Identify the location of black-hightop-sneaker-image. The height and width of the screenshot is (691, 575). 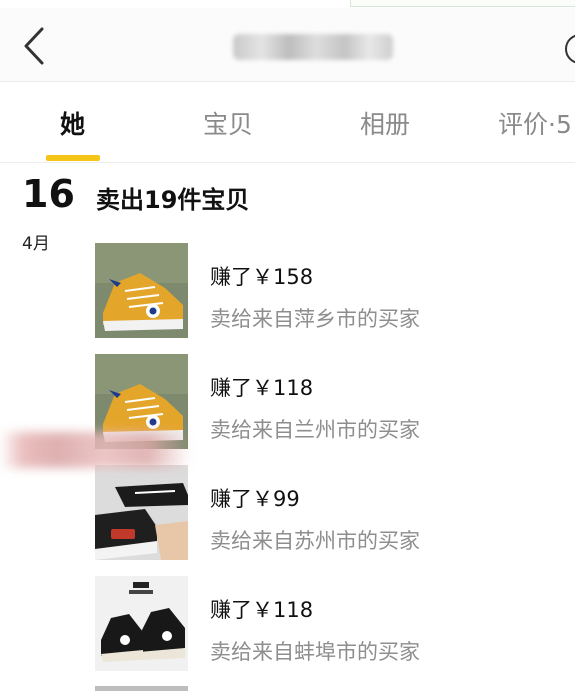
(141, 623).